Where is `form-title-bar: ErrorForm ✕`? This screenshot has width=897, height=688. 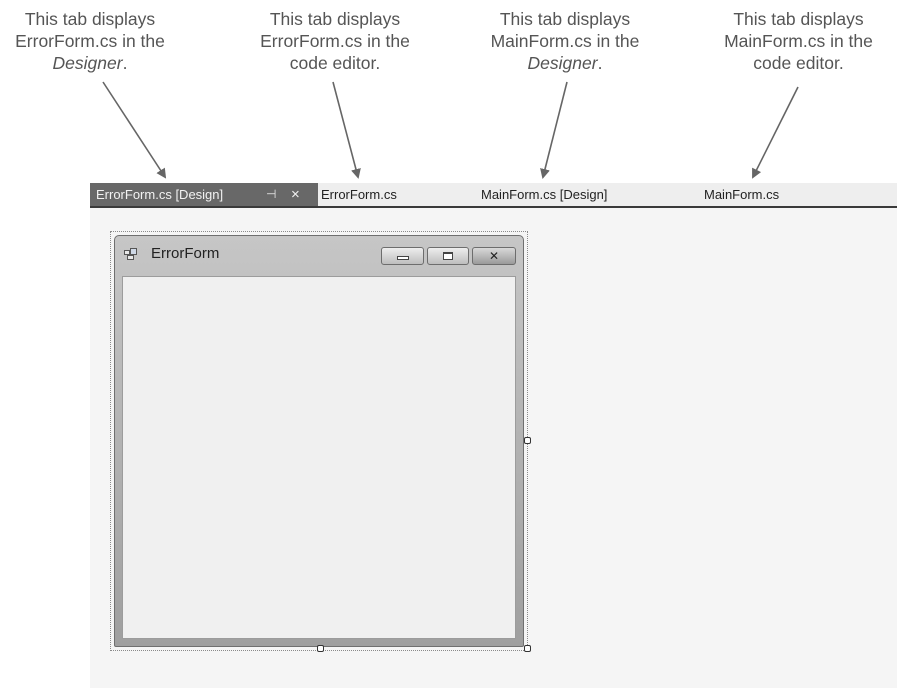 form-title-bar: ErrorForm ✕ is located at coordinates (319, 254).